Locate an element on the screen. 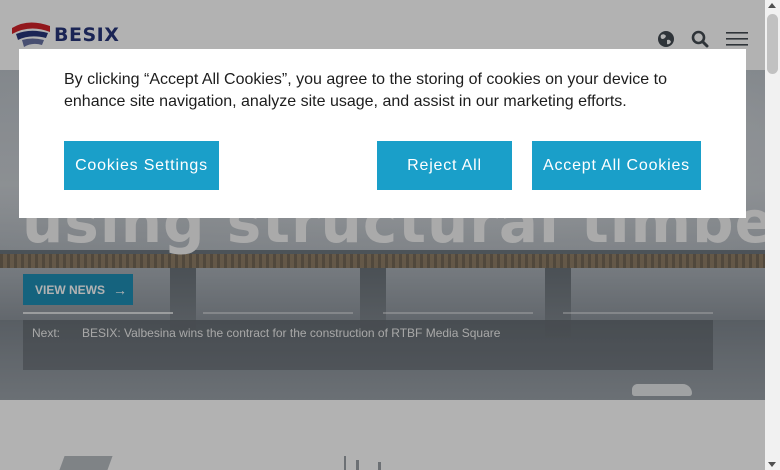 The height and width of the screenshot is (470, 780). reject-all-button: Reject All is located at coordinates (444, 165).